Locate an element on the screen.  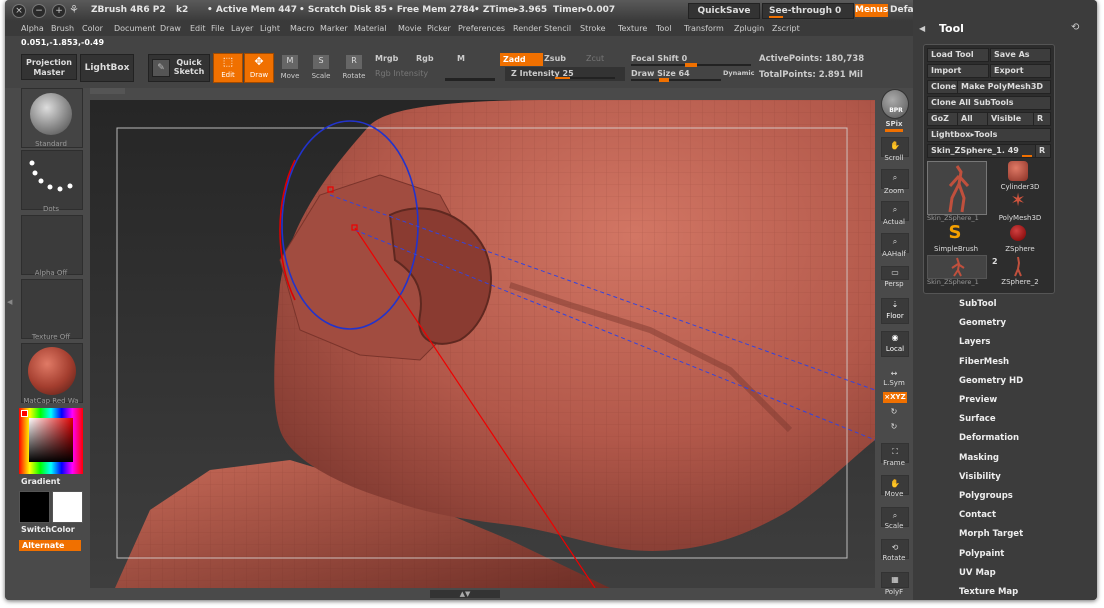
main-color-swatch is located at coordinates (34, 507).